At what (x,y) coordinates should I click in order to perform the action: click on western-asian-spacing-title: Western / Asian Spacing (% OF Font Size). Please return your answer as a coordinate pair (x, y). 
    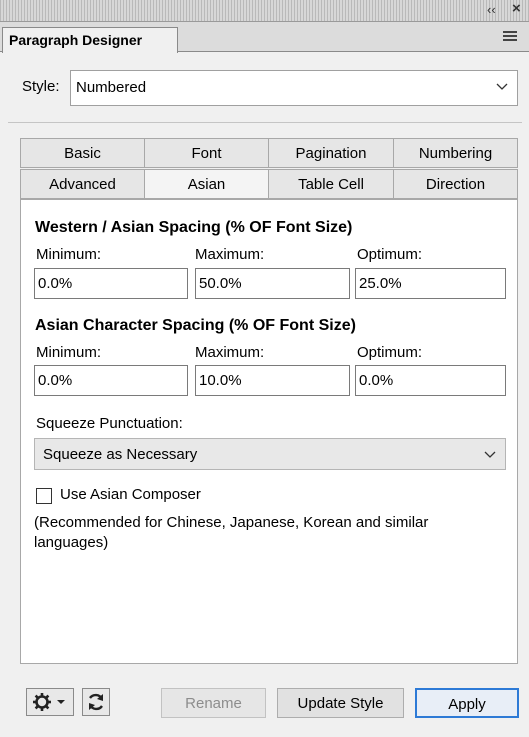
    Looking at the image, I should click on (194, 227).